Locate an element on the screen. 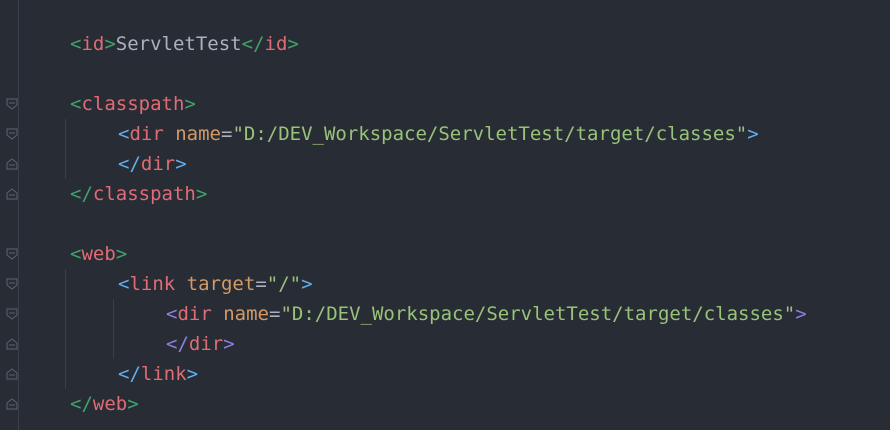  code-line: </web> is located at coordinates (104, 404).